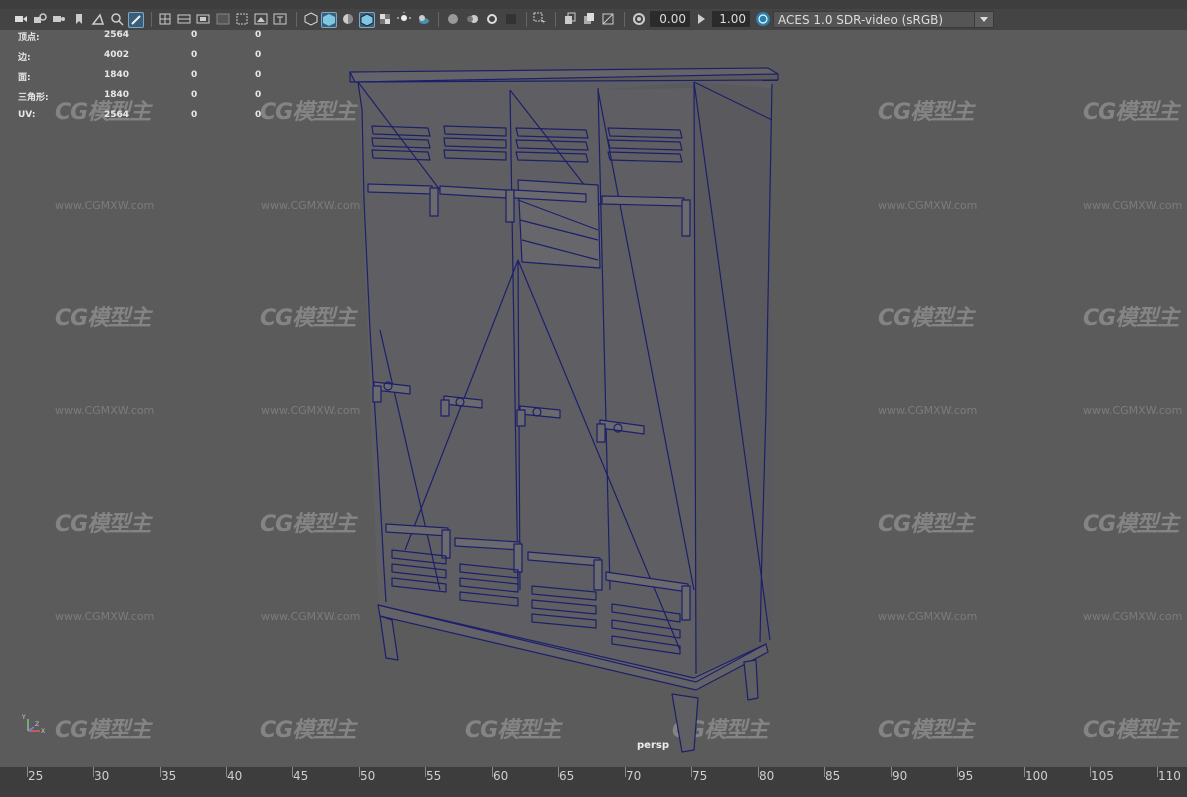 This screenshot has height=797, width=1187. I want to click on film-gate-icon, so click(184, 19).